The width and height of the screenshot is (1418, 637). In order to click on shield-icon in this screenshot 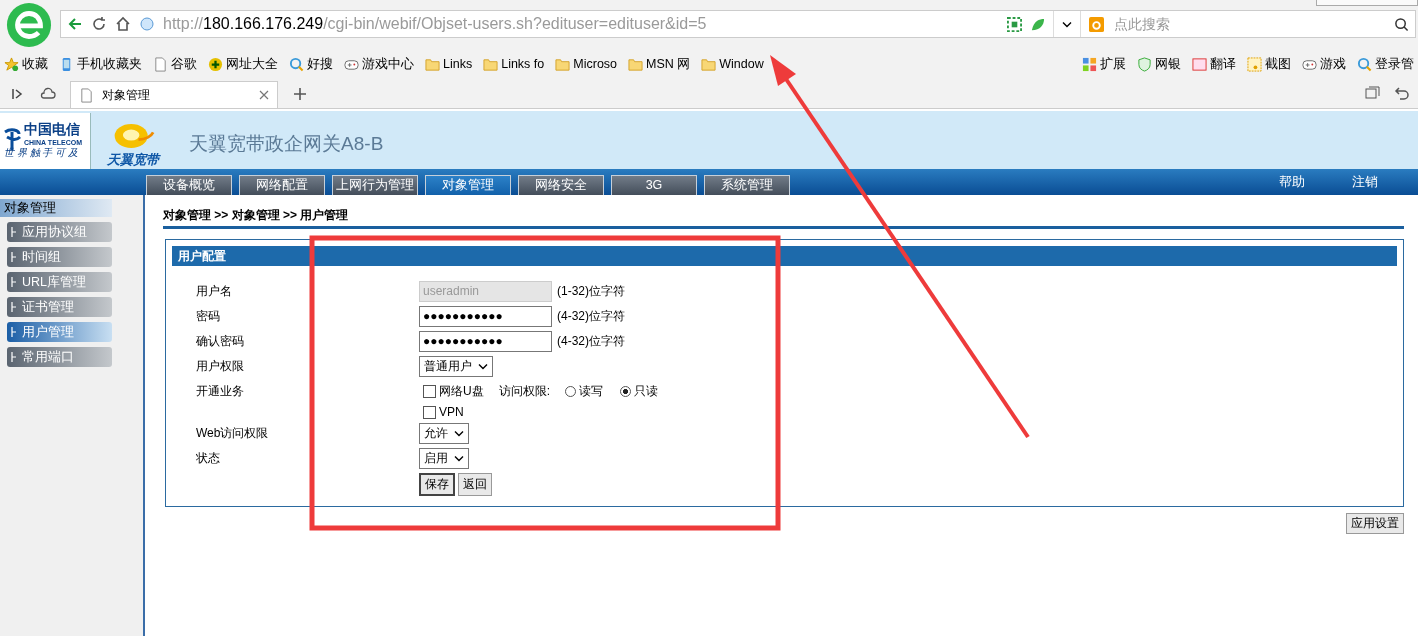, I will do `click(1144, 64)`.